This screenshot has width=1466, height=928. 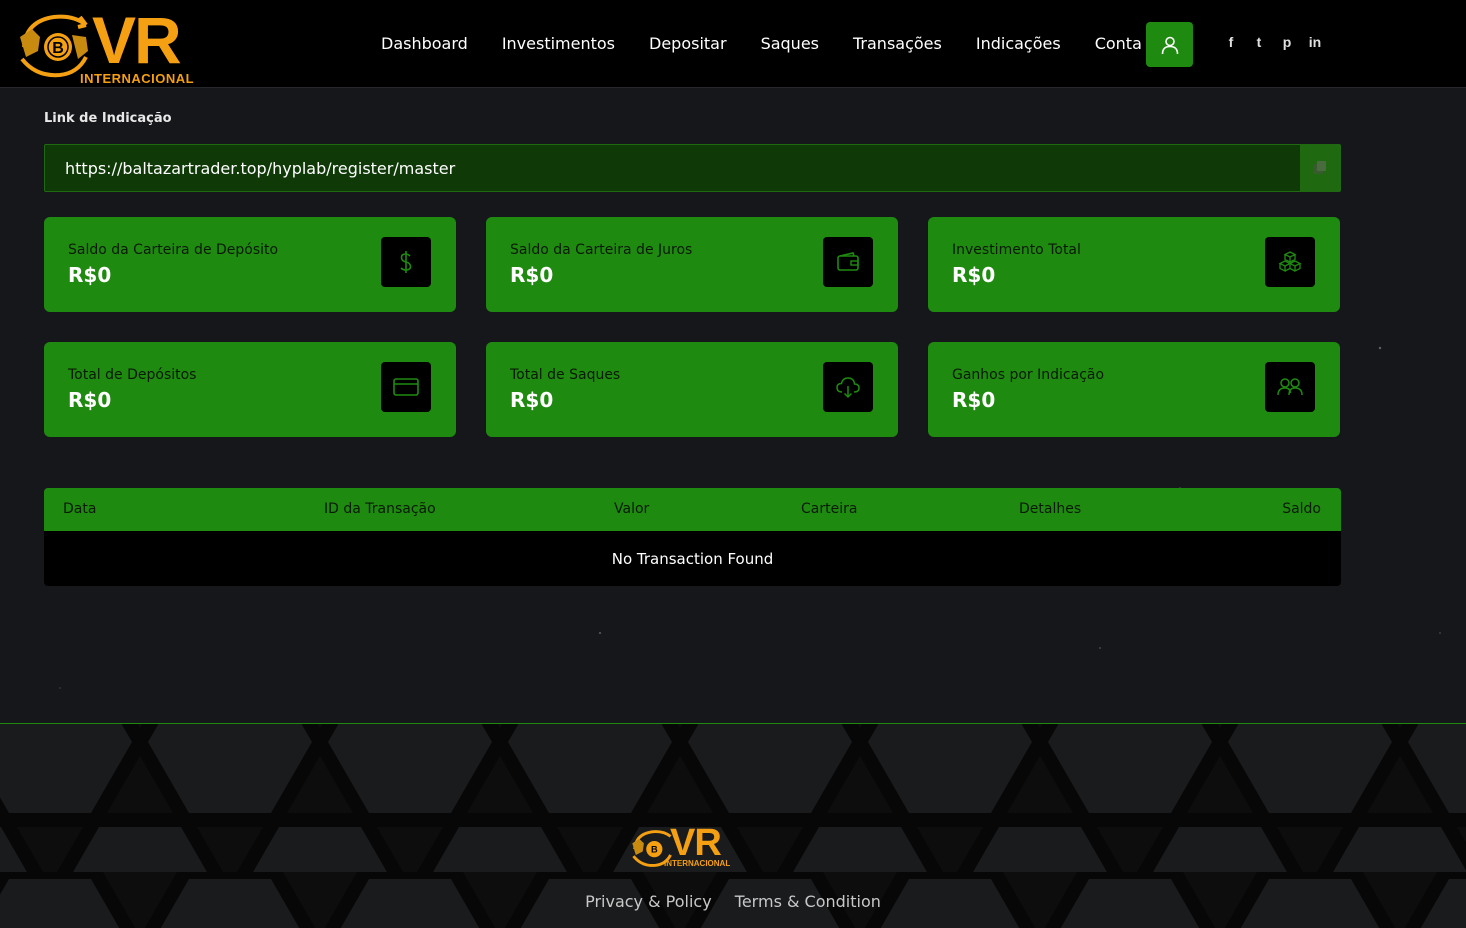 I want to click on user-profile-button, so click(x=1169, y=44).